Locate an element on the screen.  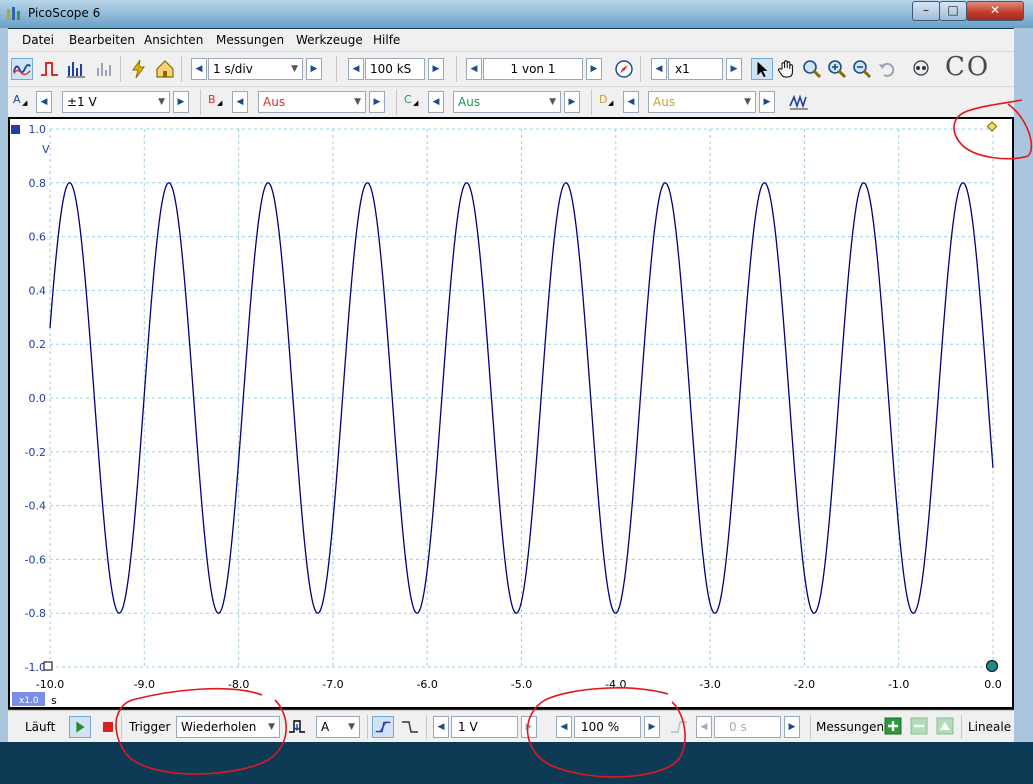
rulers-label: Lineale is located at coordinates (990, 727).